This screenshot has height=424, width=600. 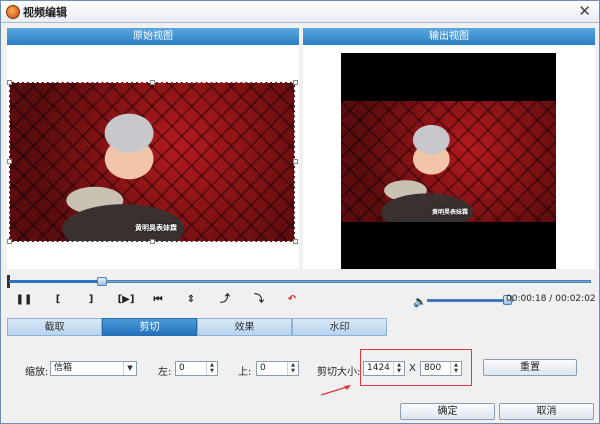 What do you see at coordinates (13, 12) in the screenshot?
I see `app-icon` at bounding box center [13, 12].